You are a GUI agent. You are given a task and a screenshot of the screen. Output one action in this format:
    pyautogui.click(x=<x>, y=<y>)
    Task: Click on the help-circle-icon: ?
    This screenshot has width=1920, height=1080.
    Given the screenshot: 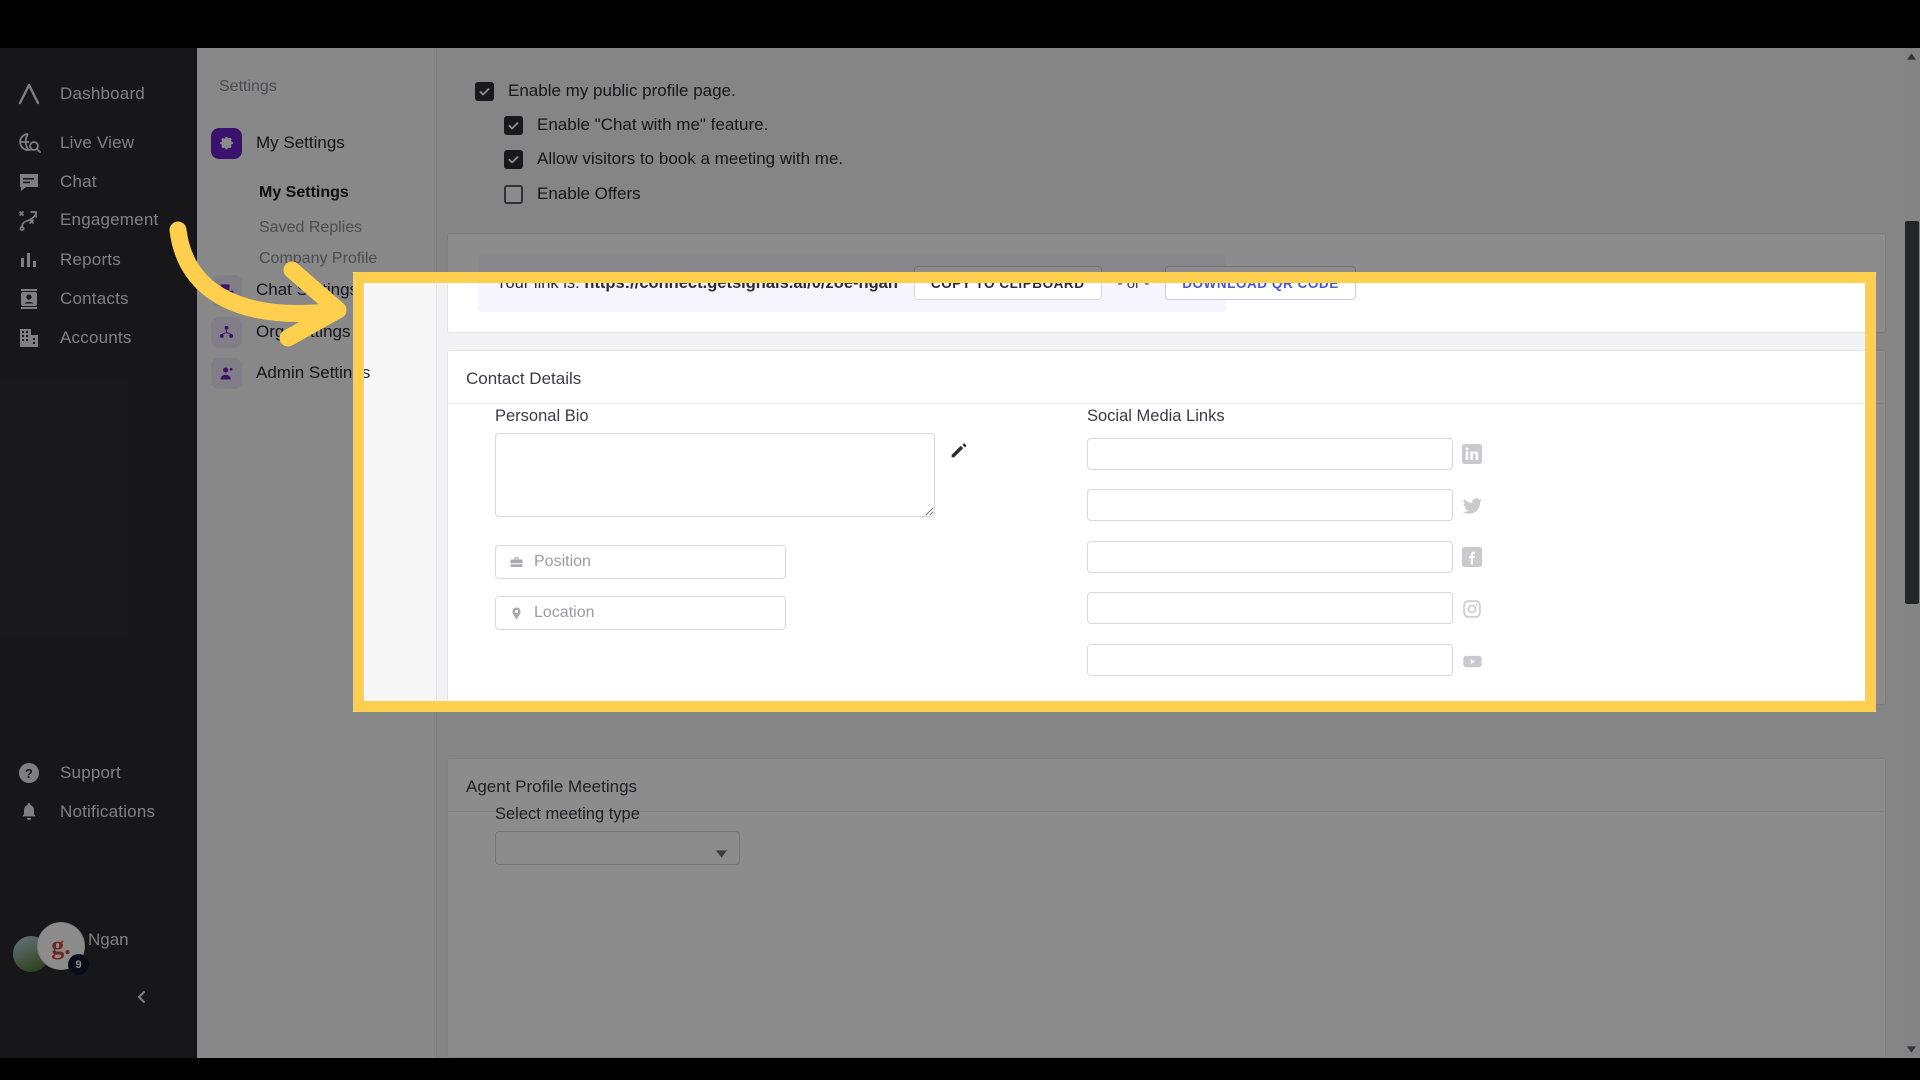 What is the action you would take?
    pyautogui.click(x=29, y=773)
    